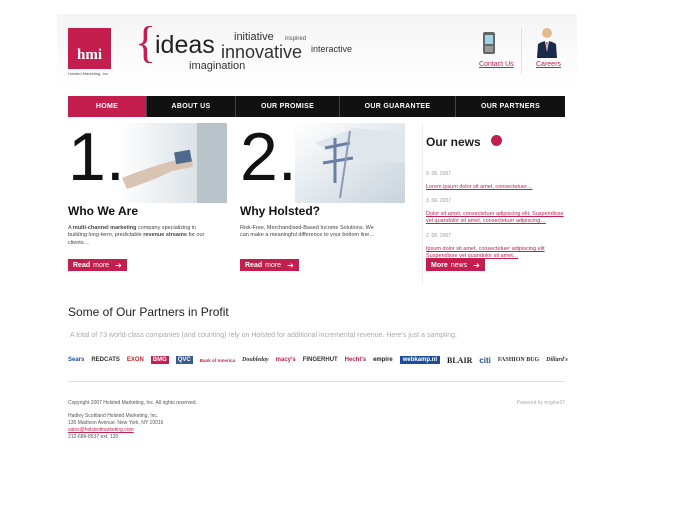  I want to click on footer-address-line: Hadley Scottland Holsted Marketing, Inc., so click(113, 416).